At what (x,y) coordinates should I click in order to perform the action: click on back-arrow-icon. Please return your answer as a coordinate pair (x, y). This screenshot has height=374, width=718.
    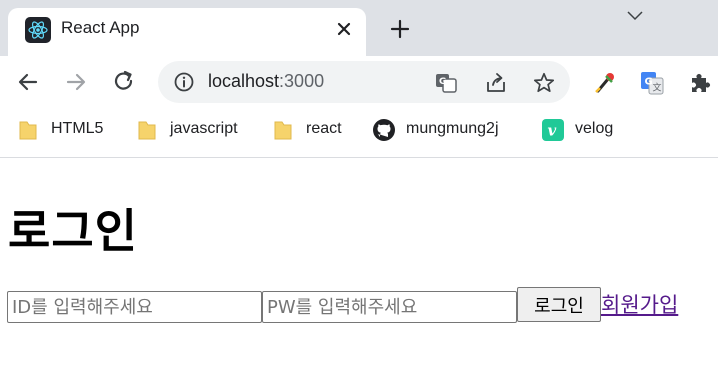
    Looking at the image, I should click on (28, 82).